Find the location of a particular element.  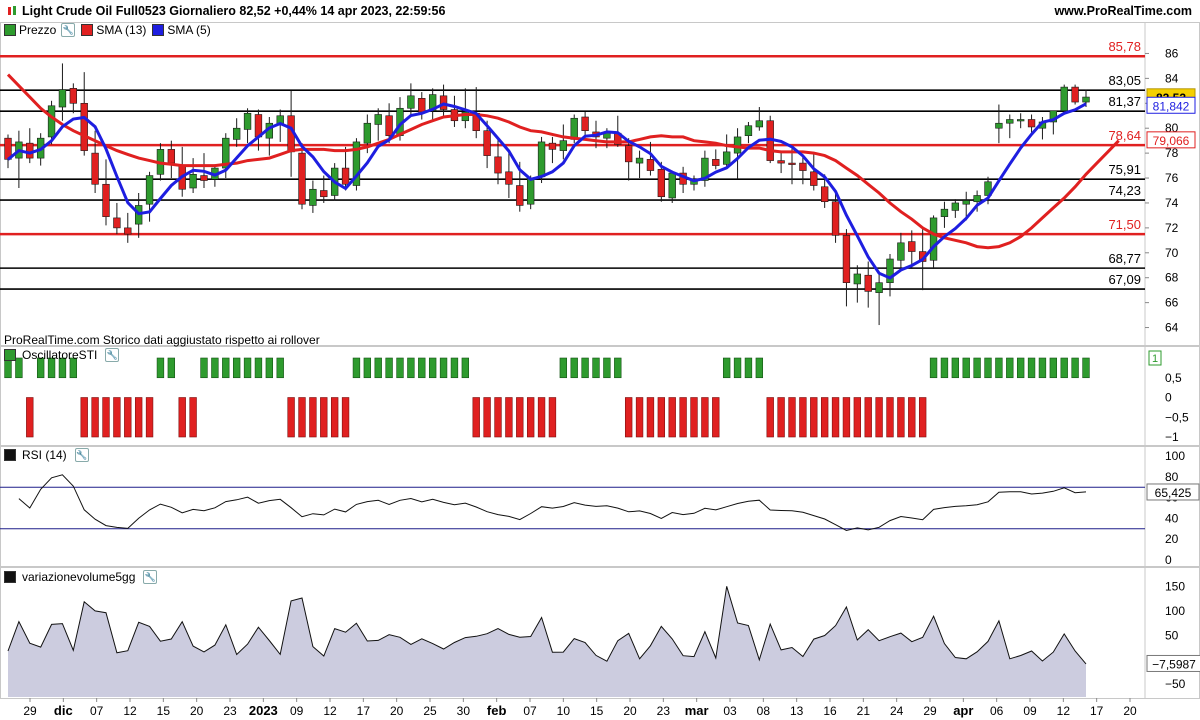

rsi-legend: RSI (14) 🔧 is located at coordinates (46, 455).